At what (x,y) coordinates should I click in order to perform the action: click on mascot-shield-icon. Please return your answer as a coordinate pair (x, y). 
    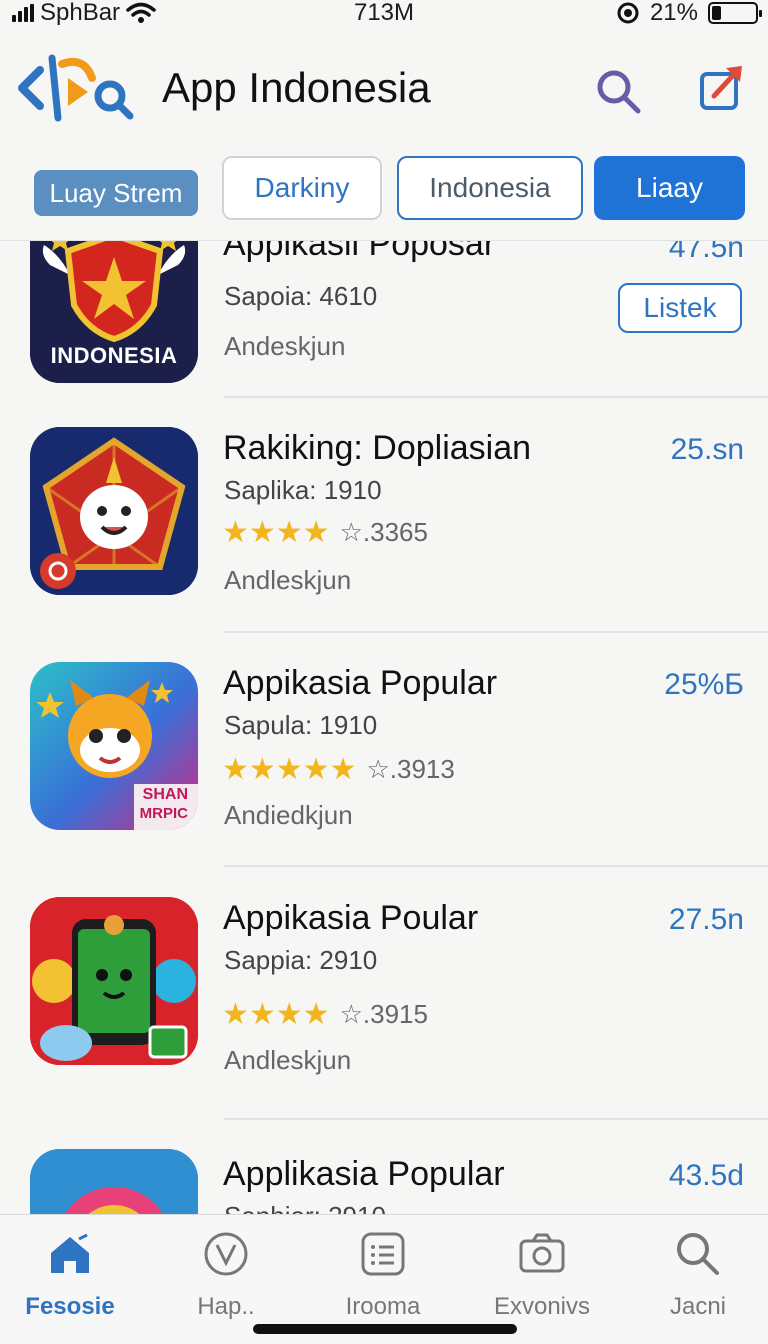
    Looking at the image, I should click on (114, 511).